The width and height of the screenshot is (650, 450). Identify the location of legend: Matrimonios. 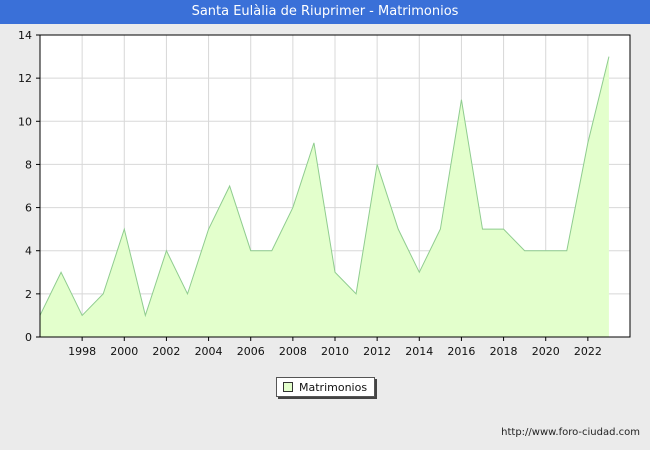
(325, 387).